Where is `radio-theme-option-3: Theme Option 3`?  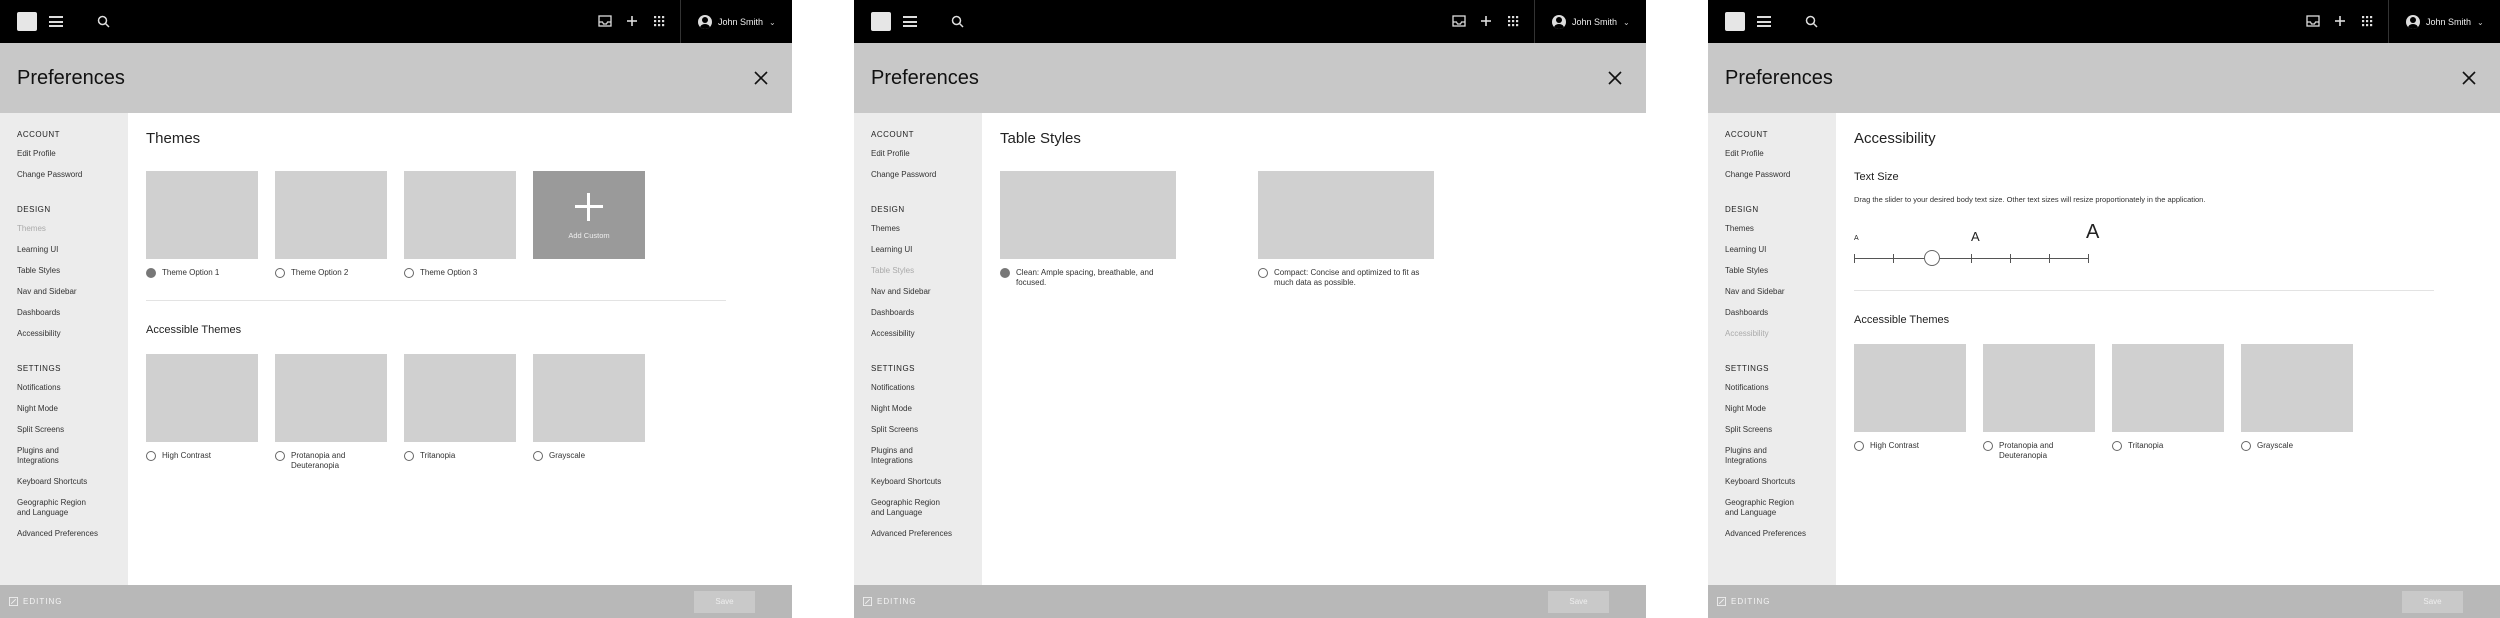 radio-theme-option-3: Theme Option 3 is located at coordinates (440, 273).